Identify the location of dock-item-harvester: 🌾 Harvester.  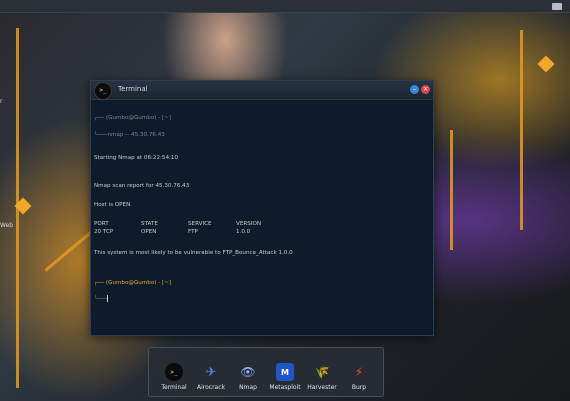
(322, 377).